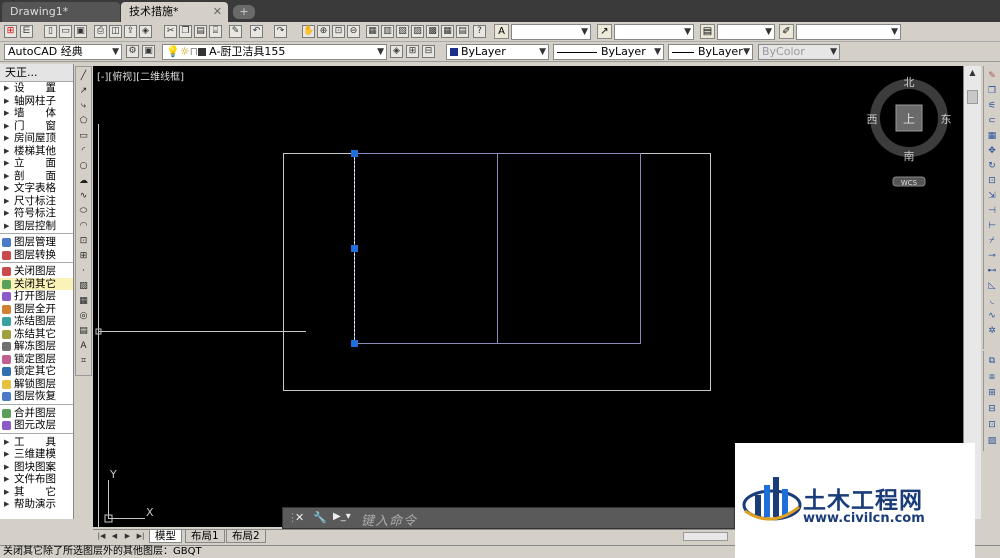 Image resolution: width=1000 pixels, height=558 pixels. I want to click on command-settings-icon: 🔧, so click(320, 517).